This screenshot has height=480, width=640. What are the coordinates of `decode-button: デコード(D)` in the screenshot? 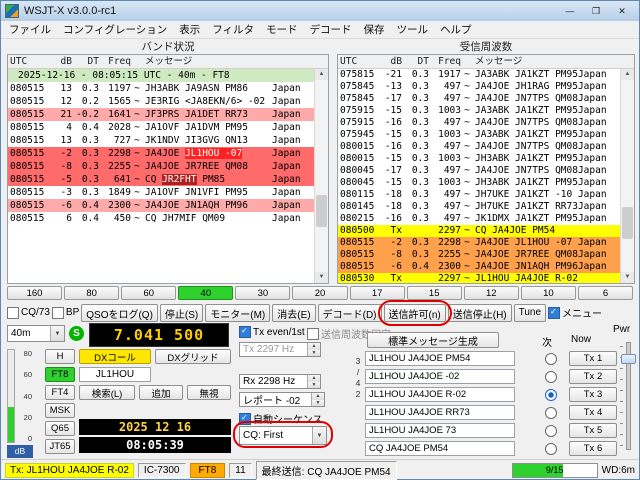 It's located at (349, 312).